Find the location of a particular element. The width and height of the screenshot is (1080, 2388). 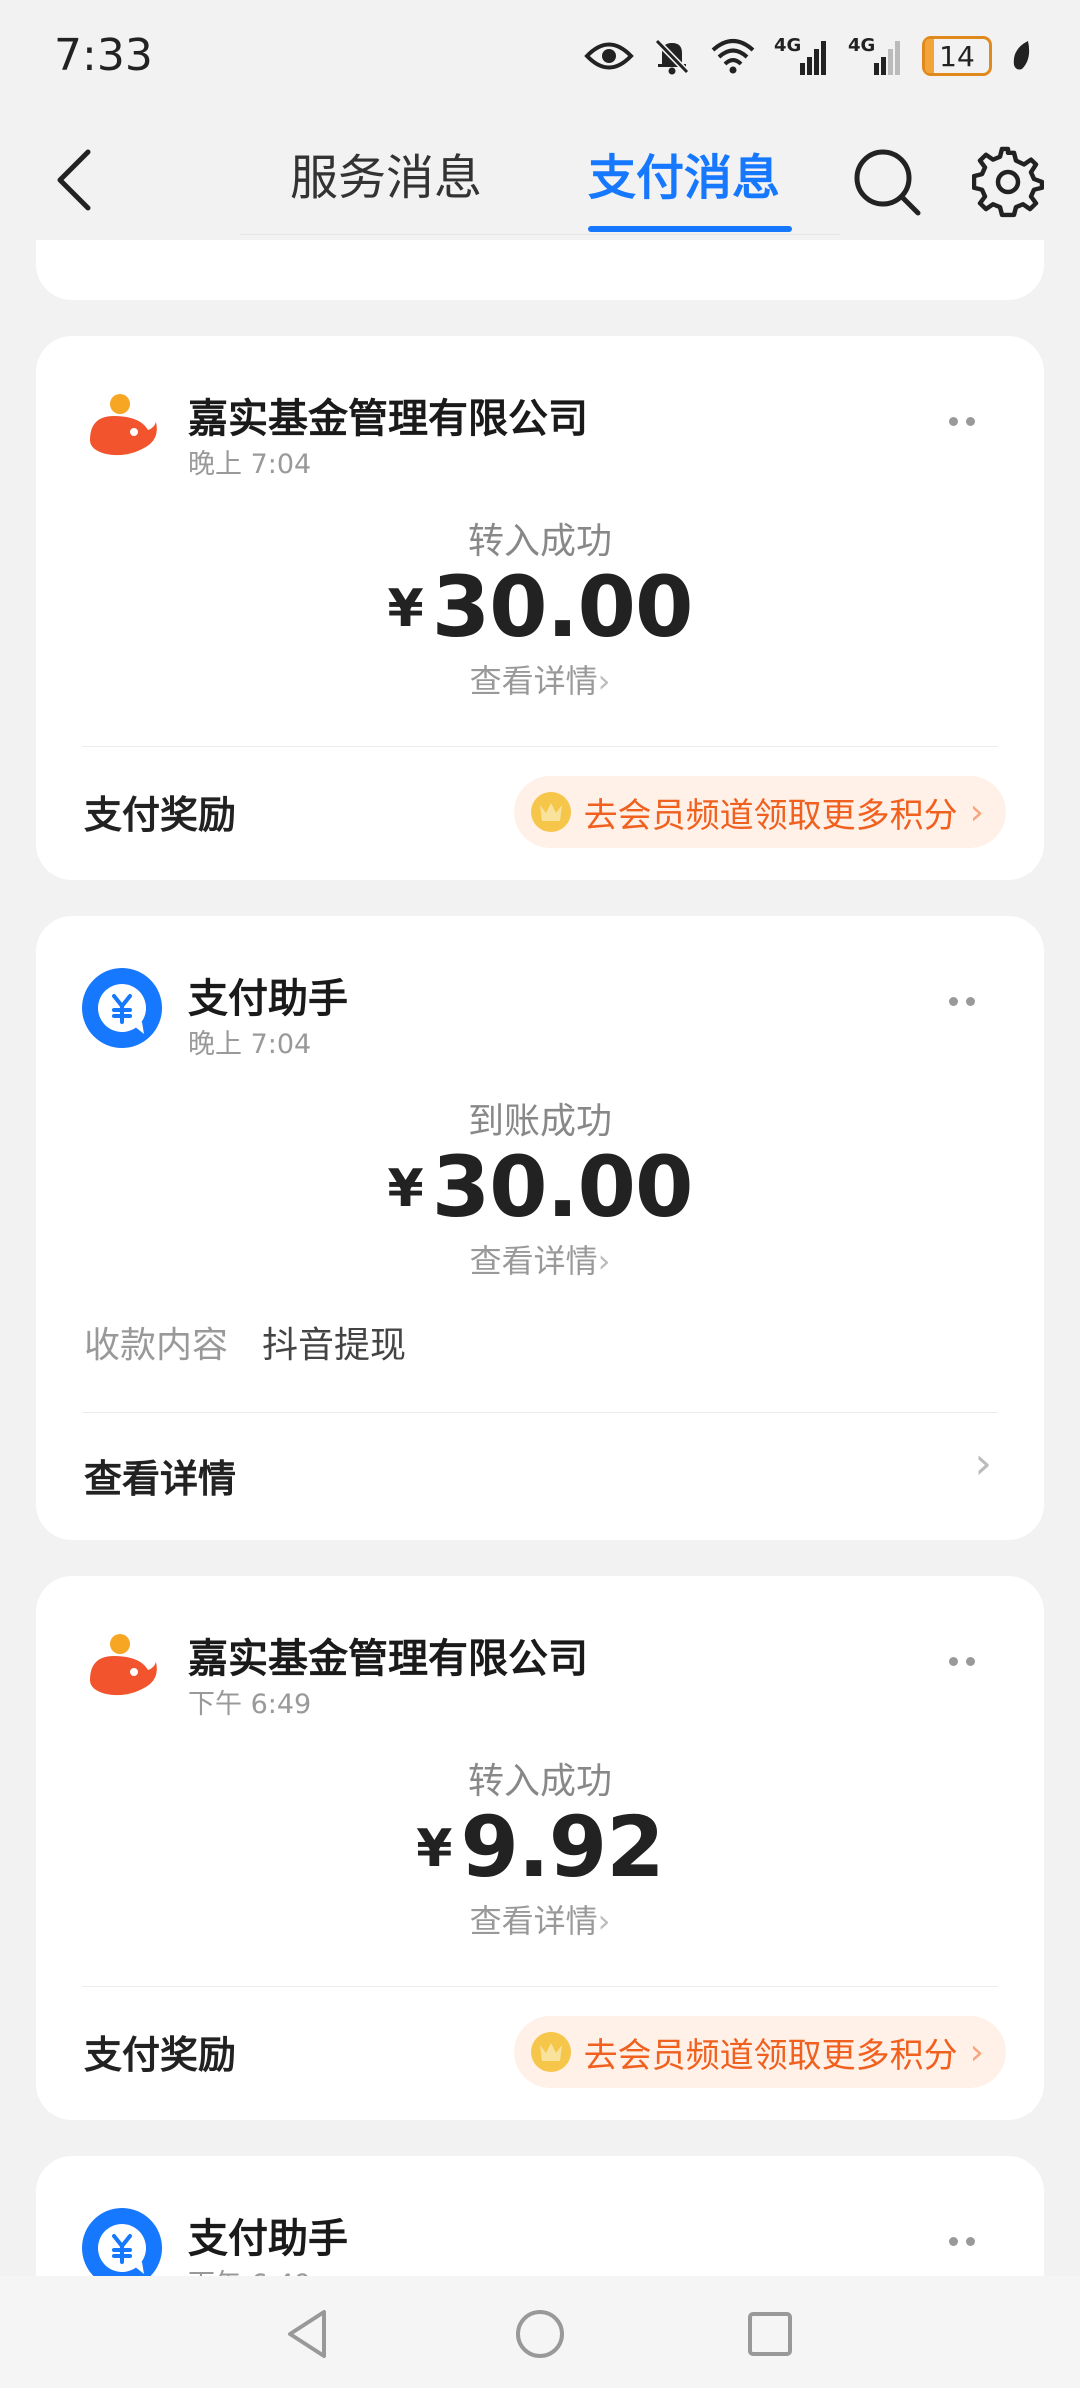

card-header: 嘉实基金管理有限公司 晚上 7:04 is located at coordinates (542, 433).